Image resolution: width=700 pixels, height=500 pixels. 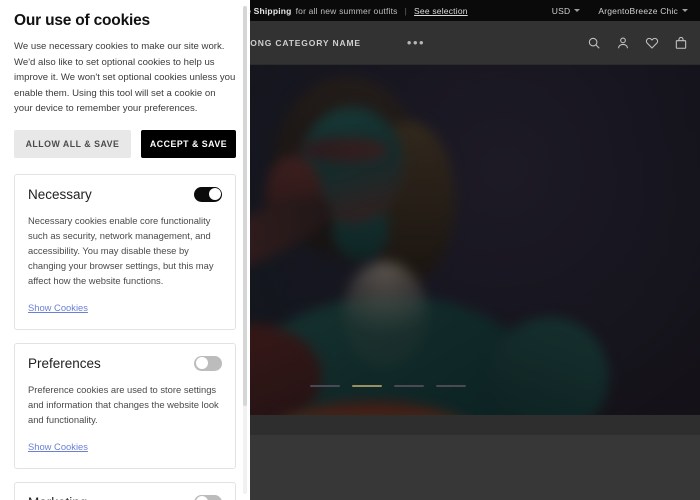 I want to click on brand-selector: ArgentoBreeze Chic, so click(x=643, y=11).